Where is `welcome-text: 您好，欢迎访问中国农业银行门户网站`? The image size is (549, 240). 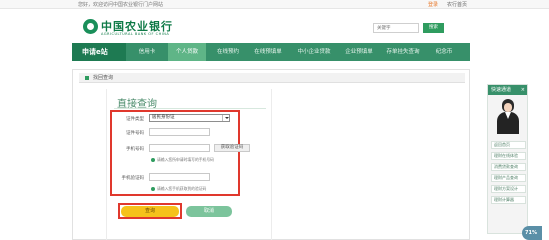 welcome-text: 您好，欢迎访问中国农业银行门户网站 is located at coordinates (121, 5).